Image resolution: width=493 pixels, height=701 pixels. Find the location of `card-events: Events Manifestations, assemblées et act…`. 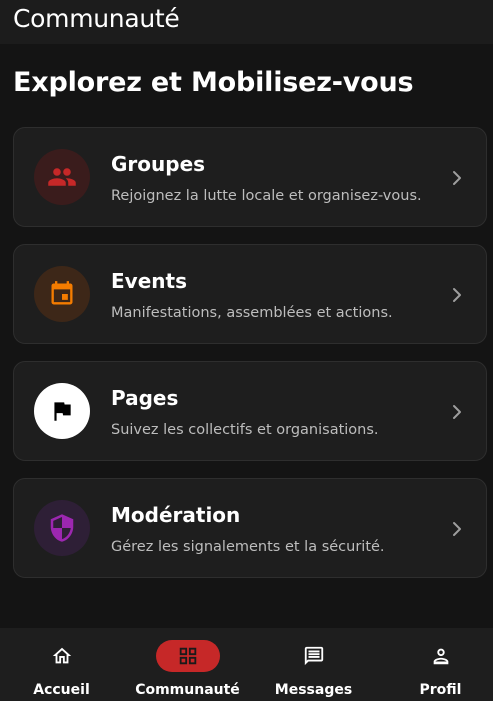

card-events: Events Manifestations, assemblées et act… is located at coordinates (250, 294).